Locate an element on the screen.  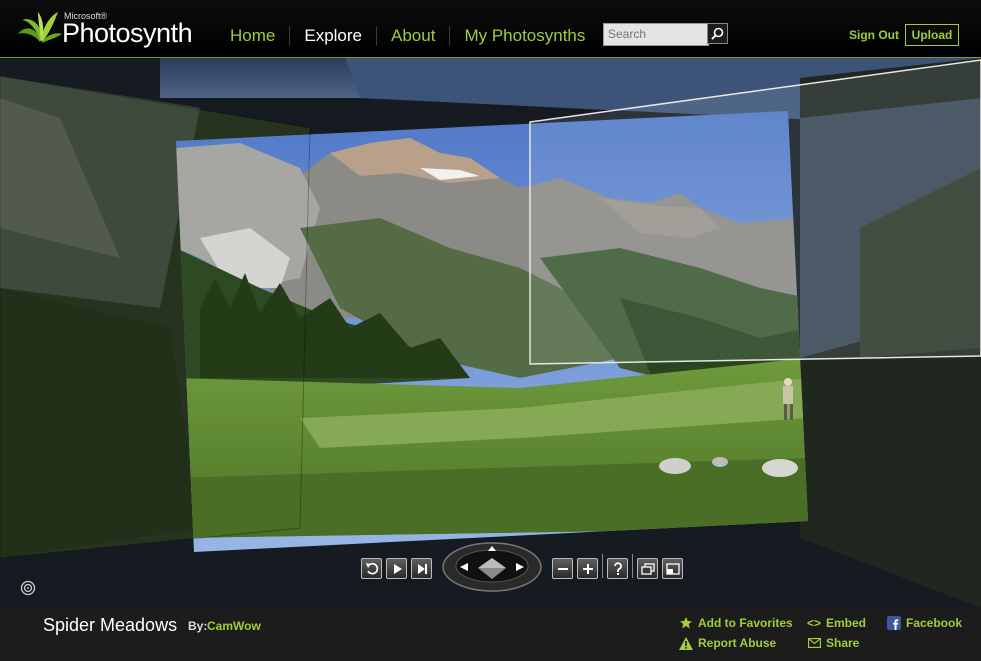
logo-photosynth-text: Photosynth is located at coordinates (127, 33).